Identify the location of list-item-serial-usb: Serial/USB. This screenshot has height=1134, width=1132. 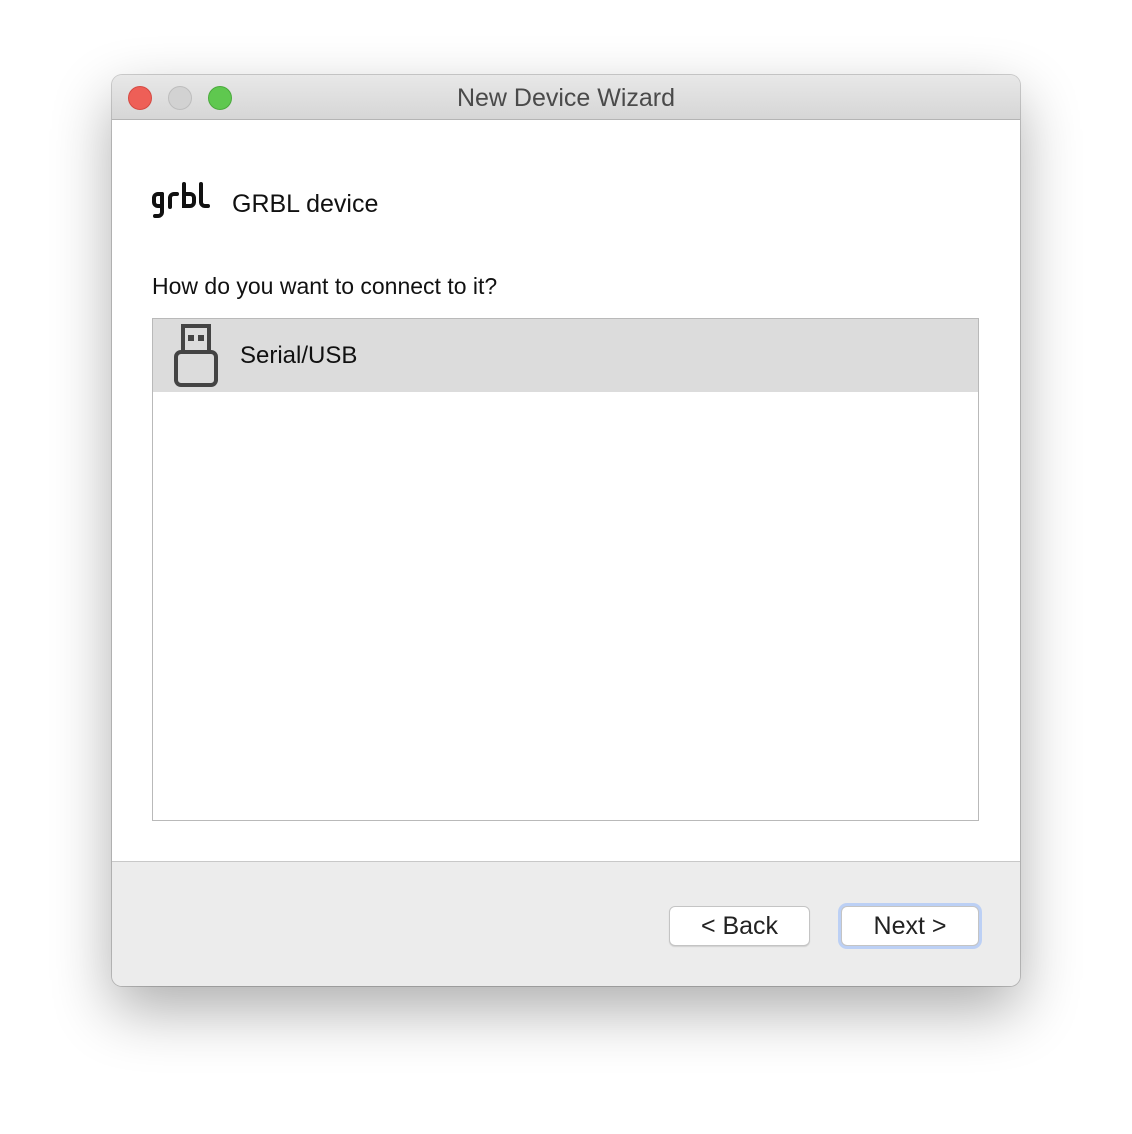
(565, 355).